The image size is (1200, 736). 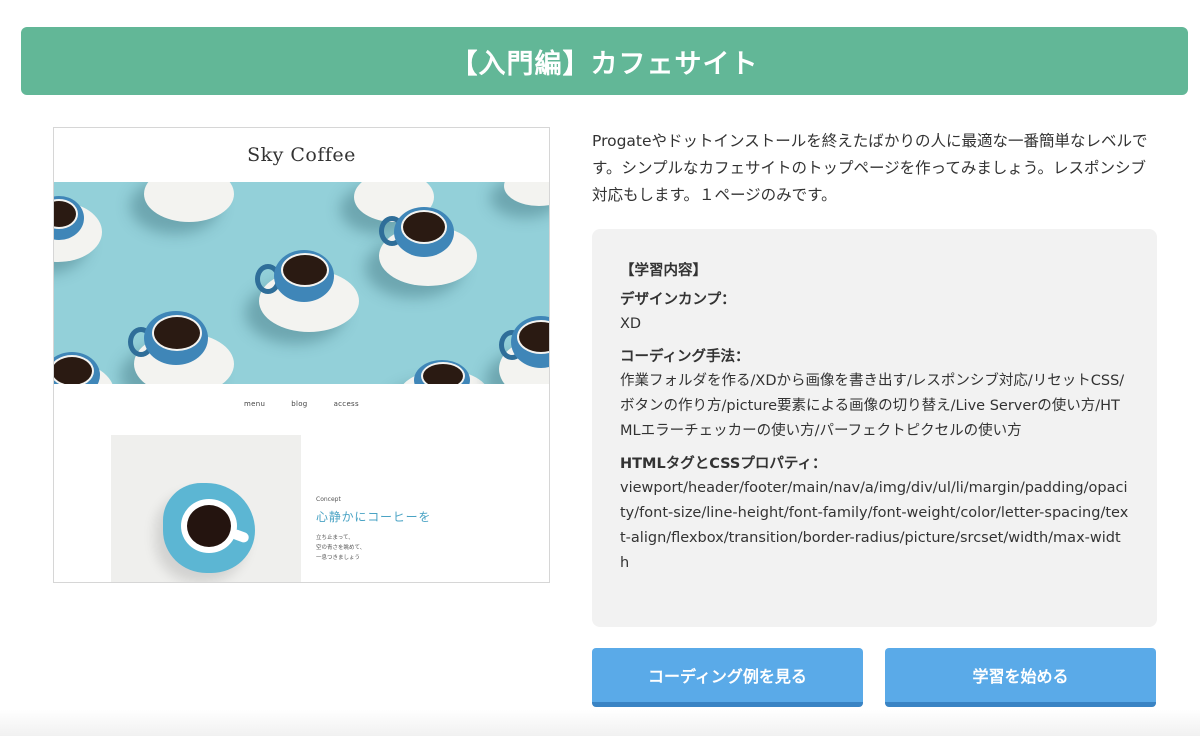 What do you see at coordinates (206, 508) in the screenshot?
I see `preview-concept-image` at bounding box center [206, 508].